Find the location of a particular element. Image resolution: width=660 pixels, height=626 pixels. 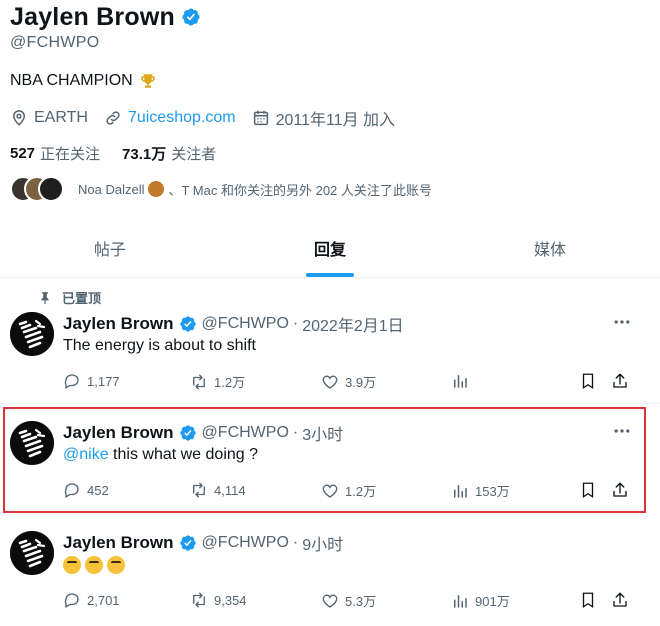

follow-stats: 527 正在关注 73.1万 关注者 is located at coordinates (124, 153).